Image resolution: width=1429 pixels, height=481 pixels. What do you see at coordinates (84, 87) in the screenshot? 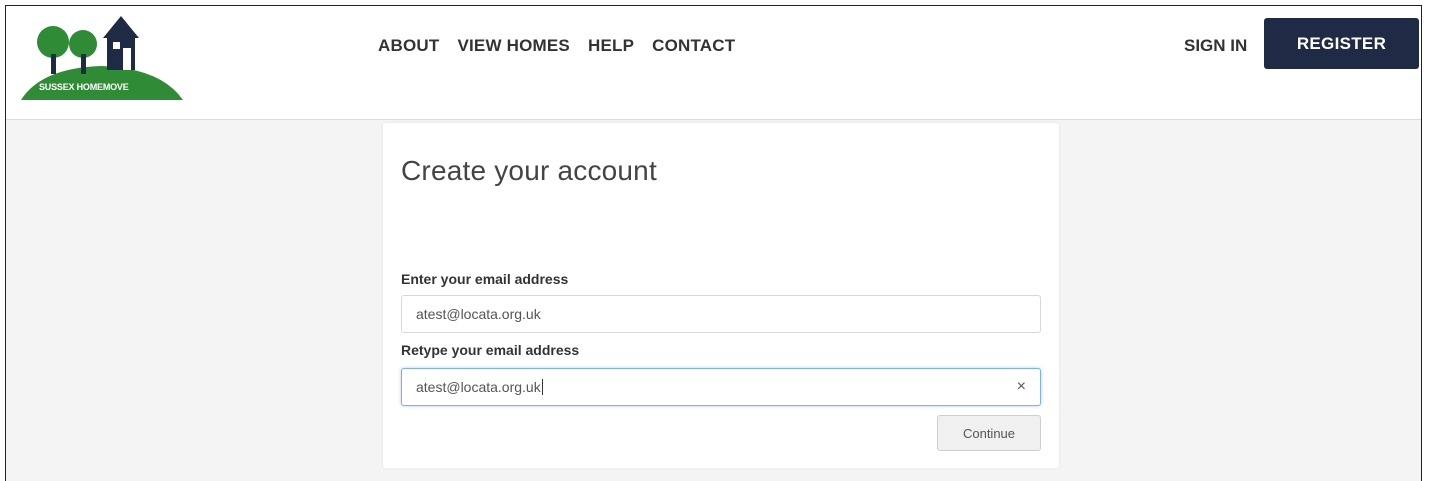
I see `logo-text: SUSSEX HOMEMOVE` at bounding box center [84, 87].